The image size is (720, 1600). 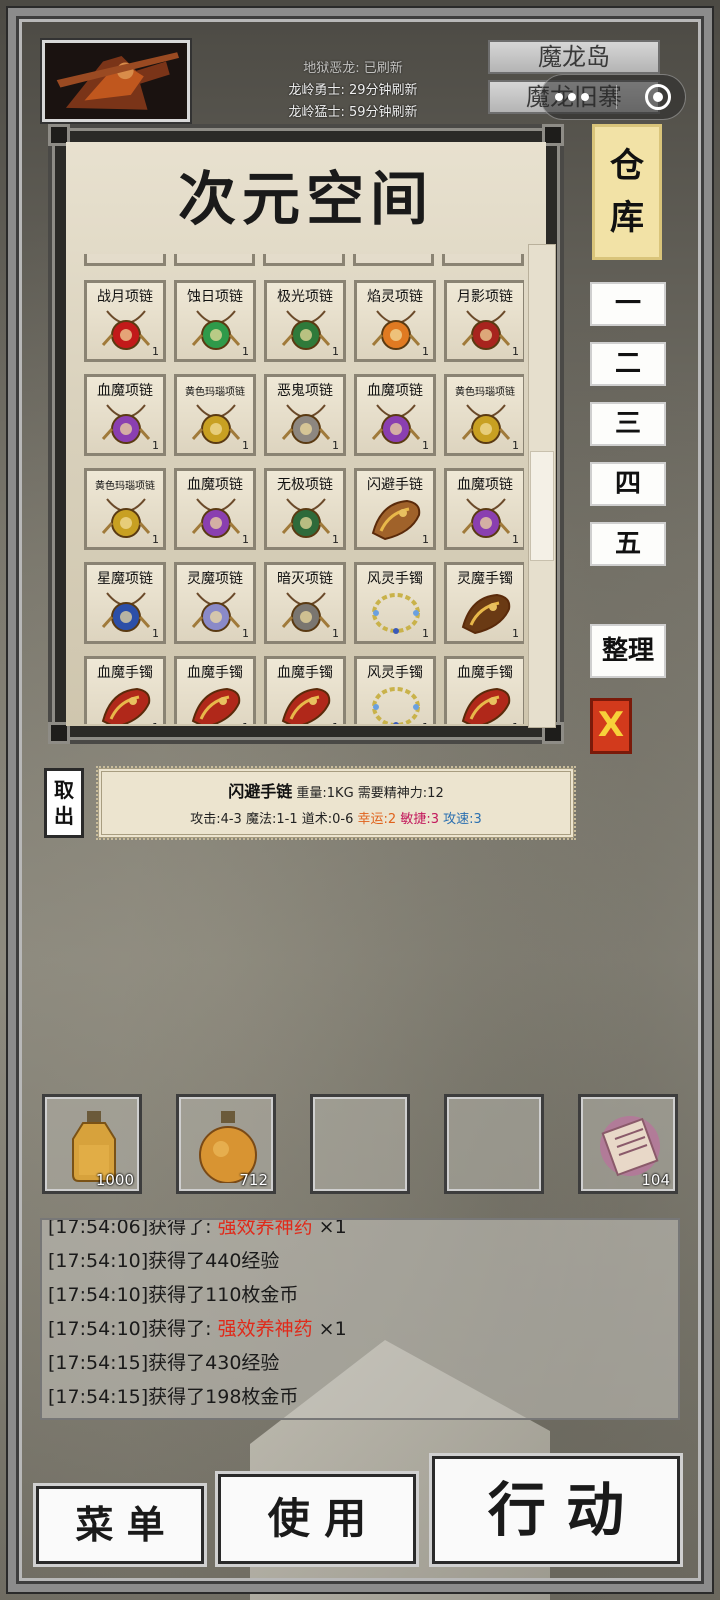 I want to click on log-line: [17:54:10]获得了: 强效养神药 ×1, so click(x=197, y=1327).